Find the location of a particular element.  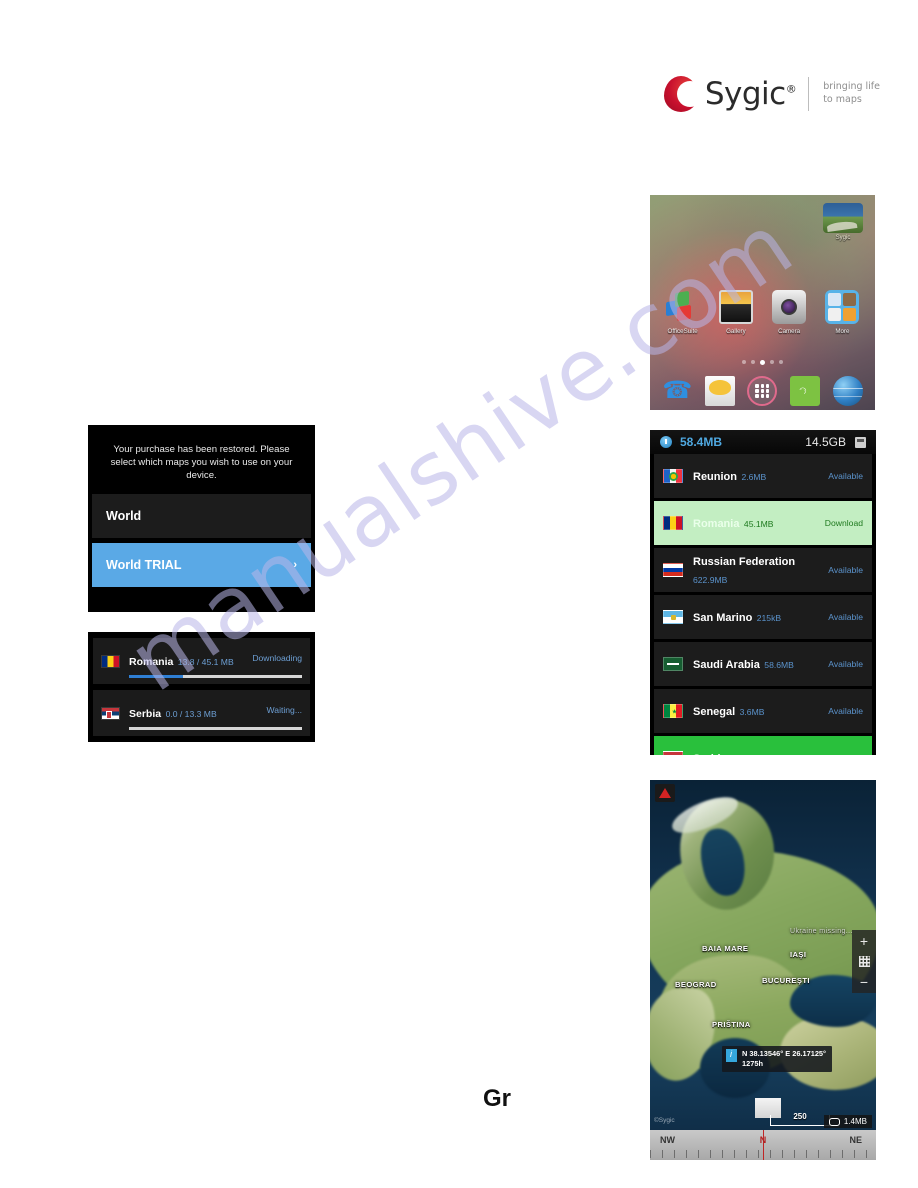

storage-header: 58.4MB 14.5GB is located at coordinates (763, 442).